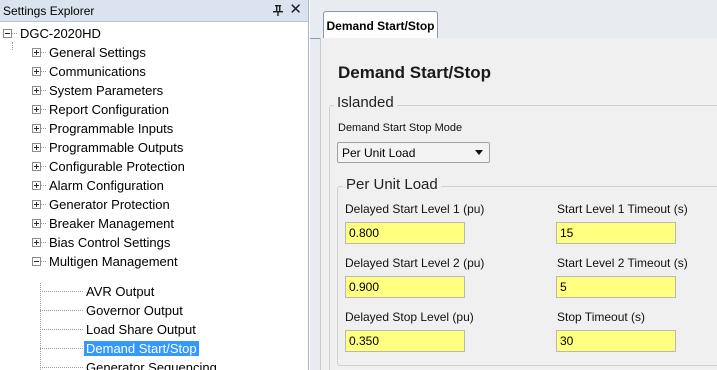 The height and width of the screenshot is (370, 717). I want to click on delayed-stop-level-label: Delayed Stop Level (pu), so click(409, 317).